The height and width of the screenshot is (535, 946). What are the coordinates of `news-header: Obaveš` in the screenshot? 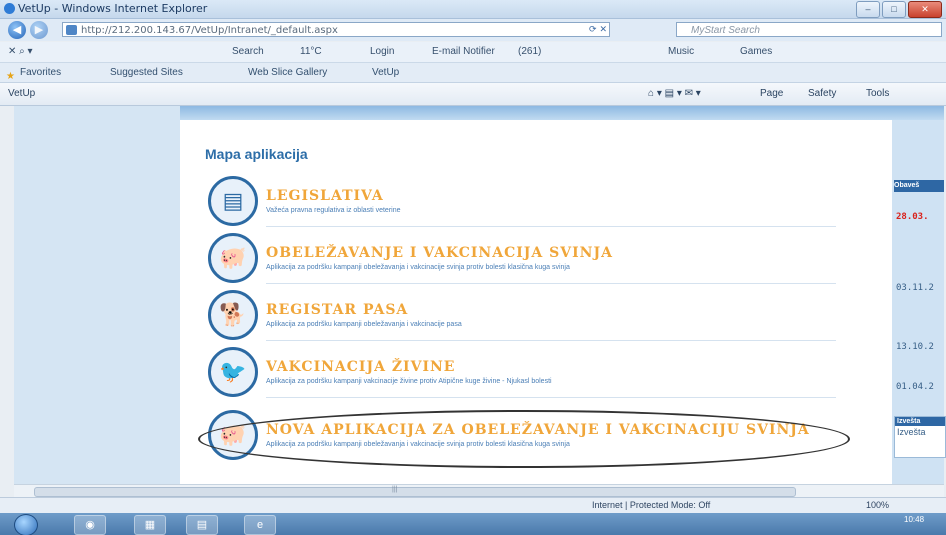 It's located at (919, 186).